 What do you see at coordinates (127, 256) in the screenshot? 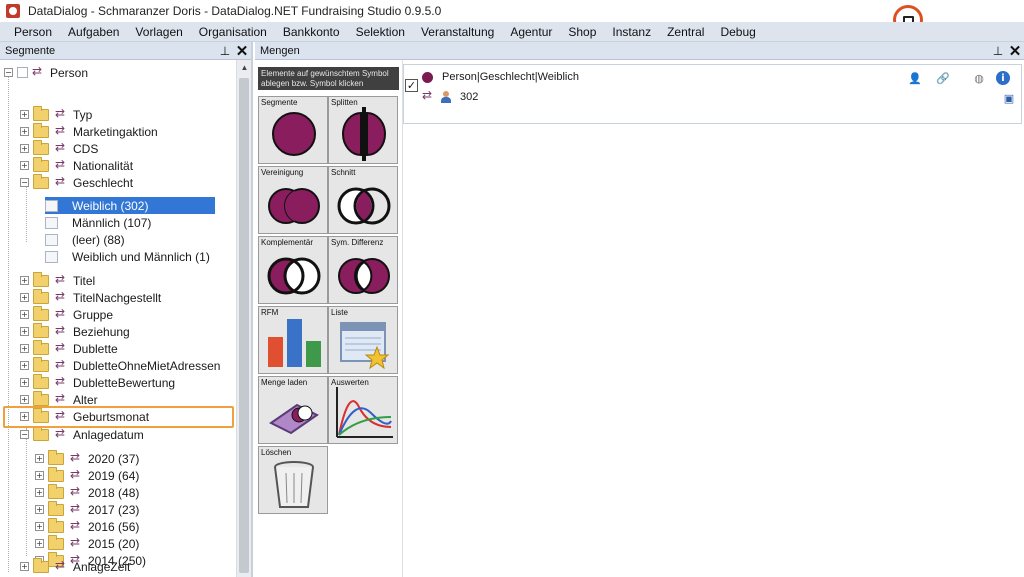
I see `tree-leaf: Weiblich und Männlich (1)` at bounding box center [127, 256].